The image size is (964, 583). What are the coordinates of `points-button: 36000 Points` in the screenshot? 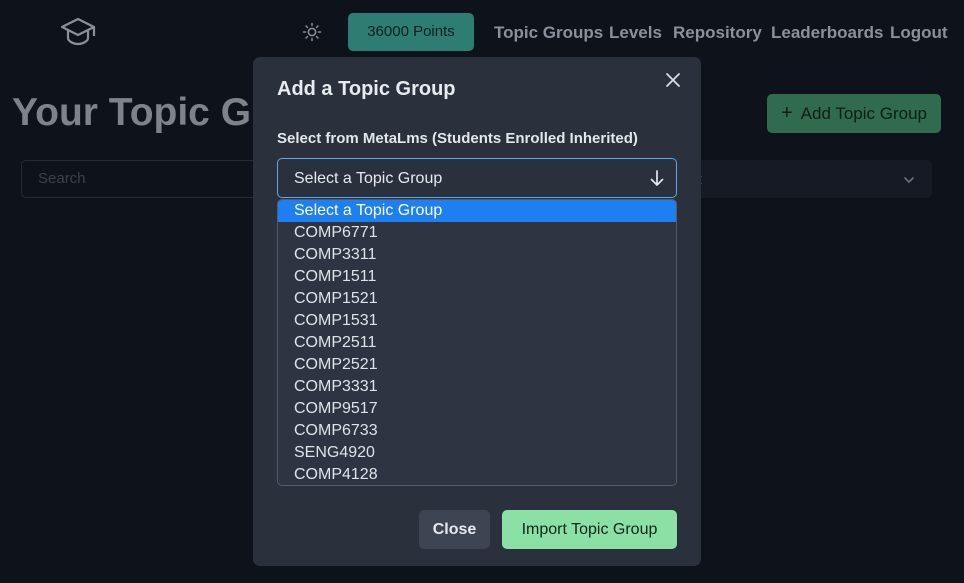 It's located at (411, 32).